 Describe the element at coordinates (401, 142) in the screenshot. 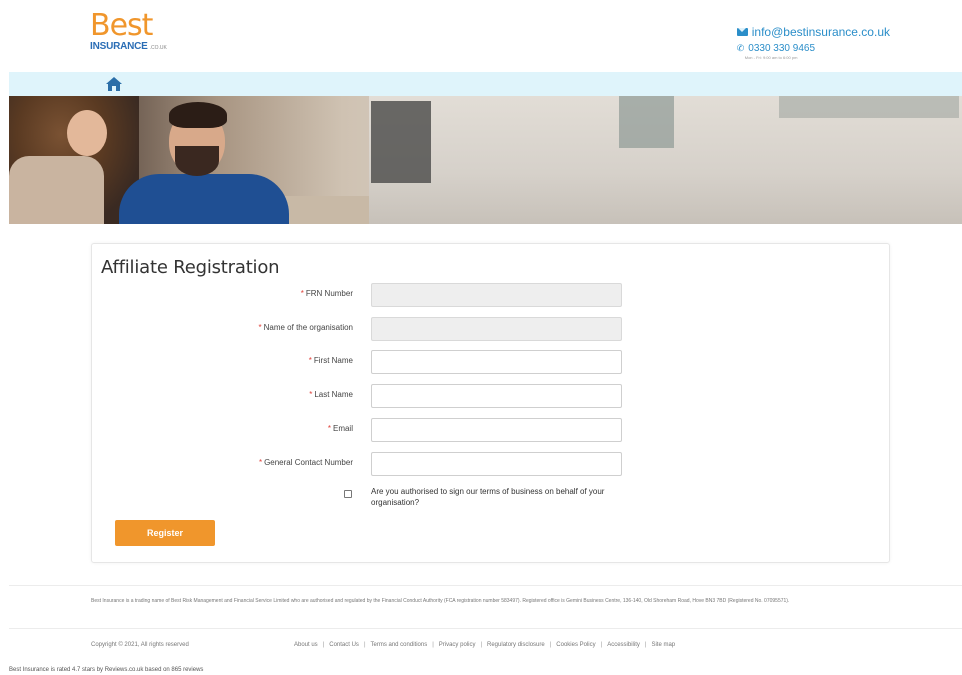

I see `hero-screen` at that location.